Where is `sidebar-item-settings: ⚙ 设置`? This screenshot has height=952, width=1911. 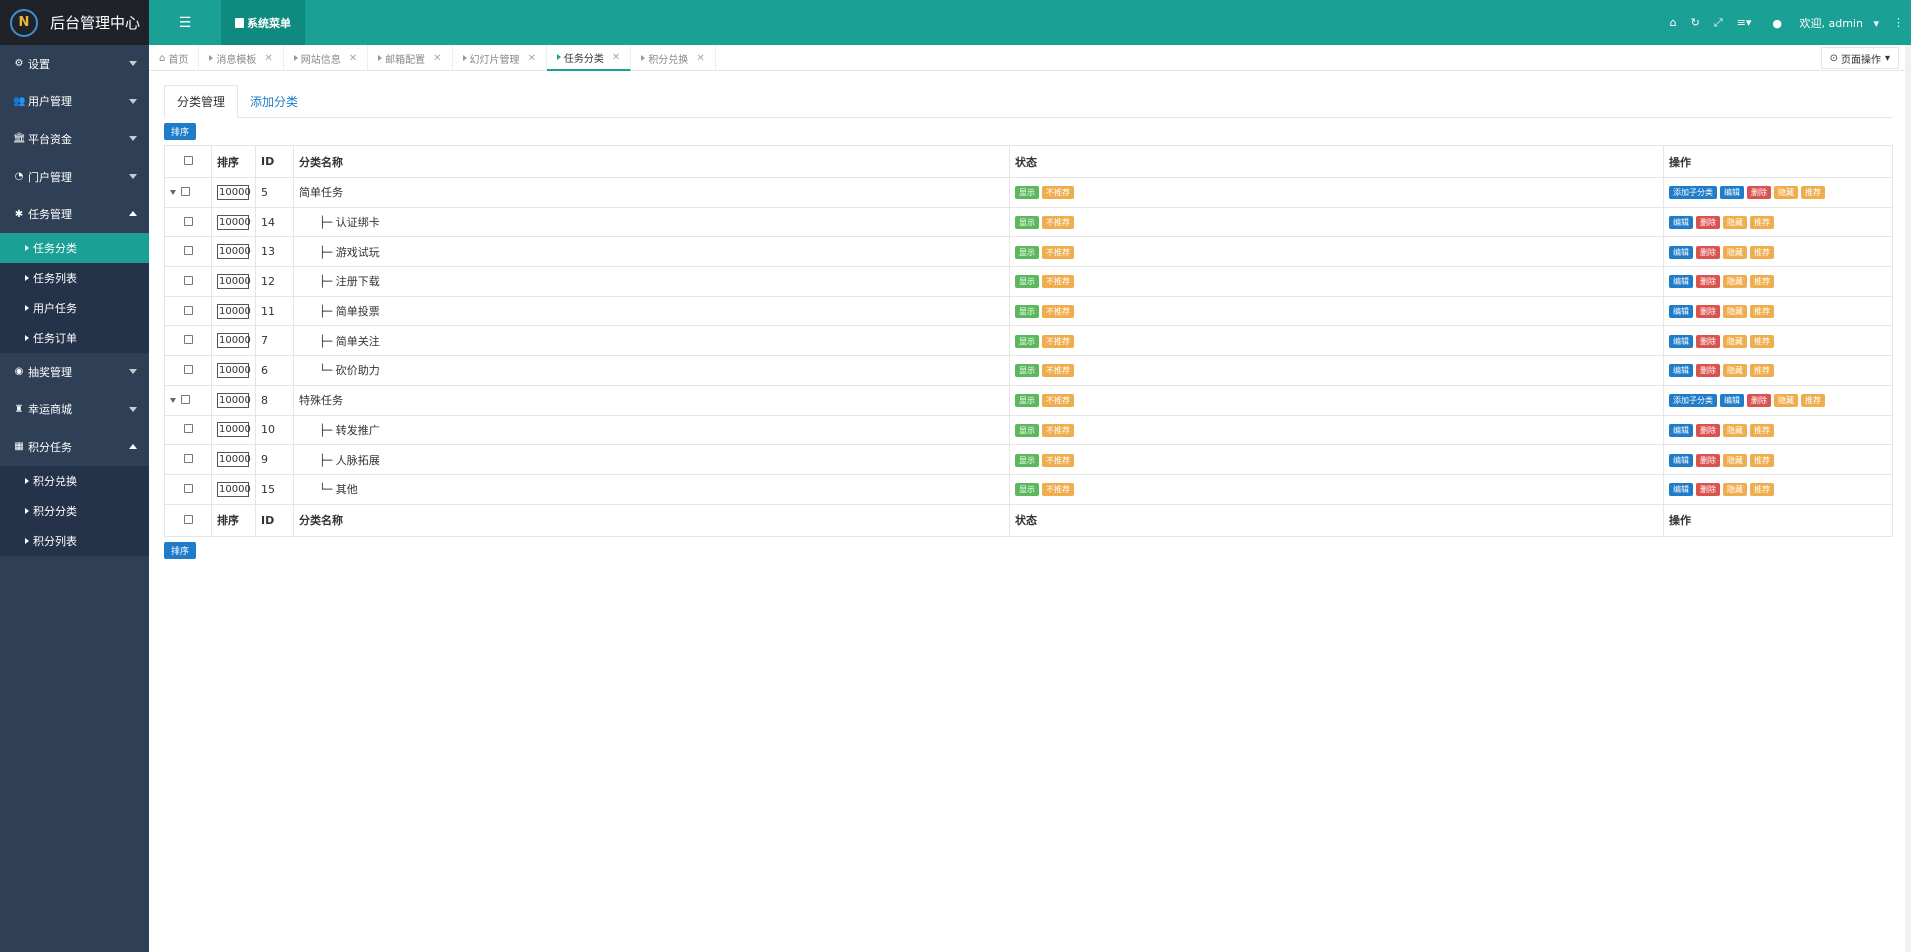 sidebar-item-settings: ⚙ 设置 is located at coordinates (74, 64).